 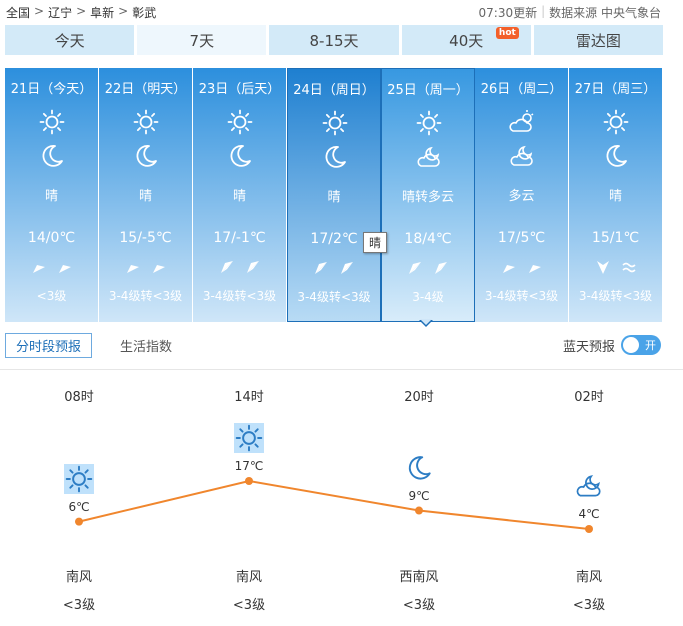 I want to click on tab-radar: 雷达图, so click(x=598, y=40).